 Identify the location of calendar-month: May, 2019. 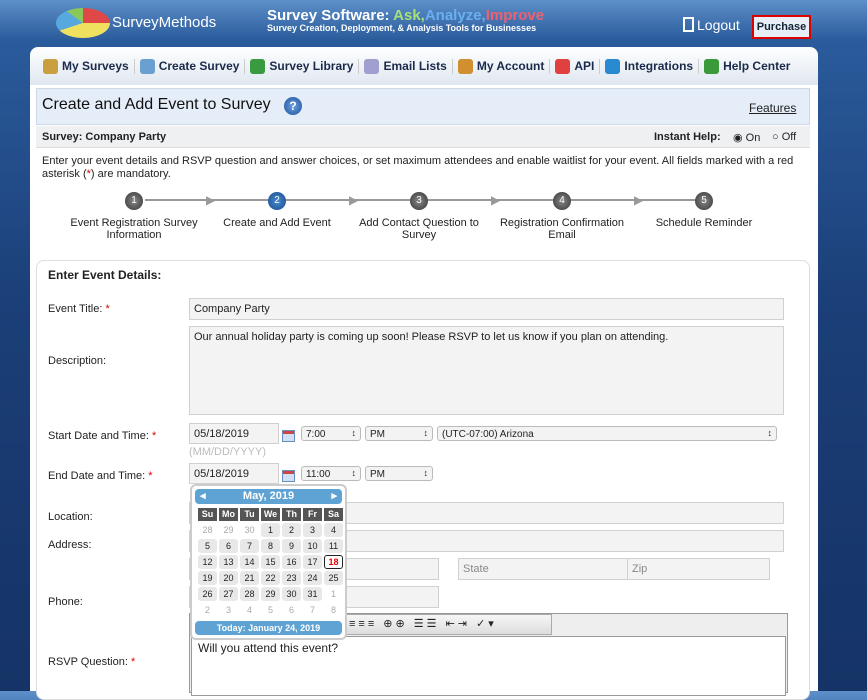
(268, 496).